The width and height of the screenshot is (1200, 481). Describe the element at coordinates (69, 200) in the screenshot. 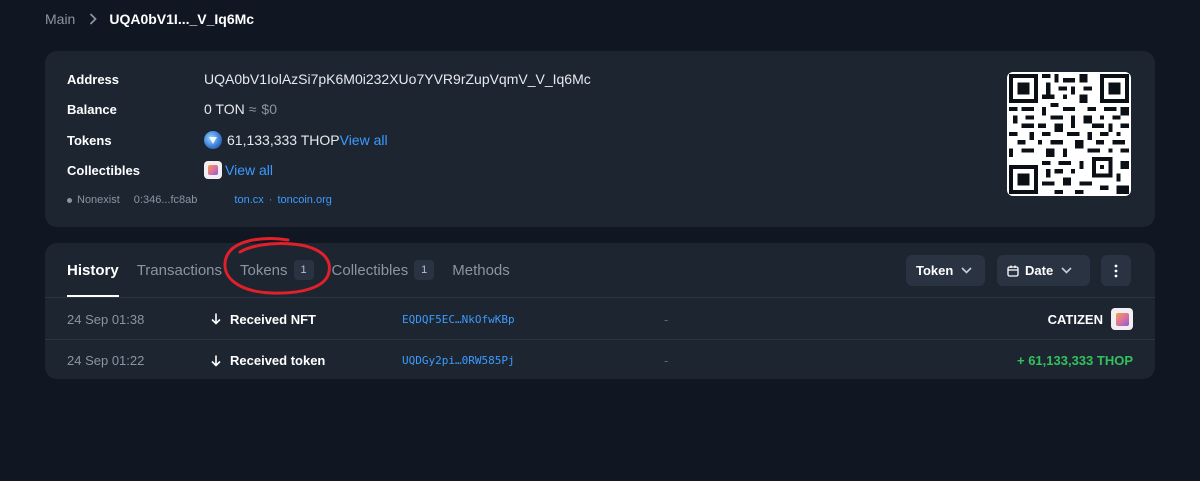

I see `status-dot-icon` at that location.